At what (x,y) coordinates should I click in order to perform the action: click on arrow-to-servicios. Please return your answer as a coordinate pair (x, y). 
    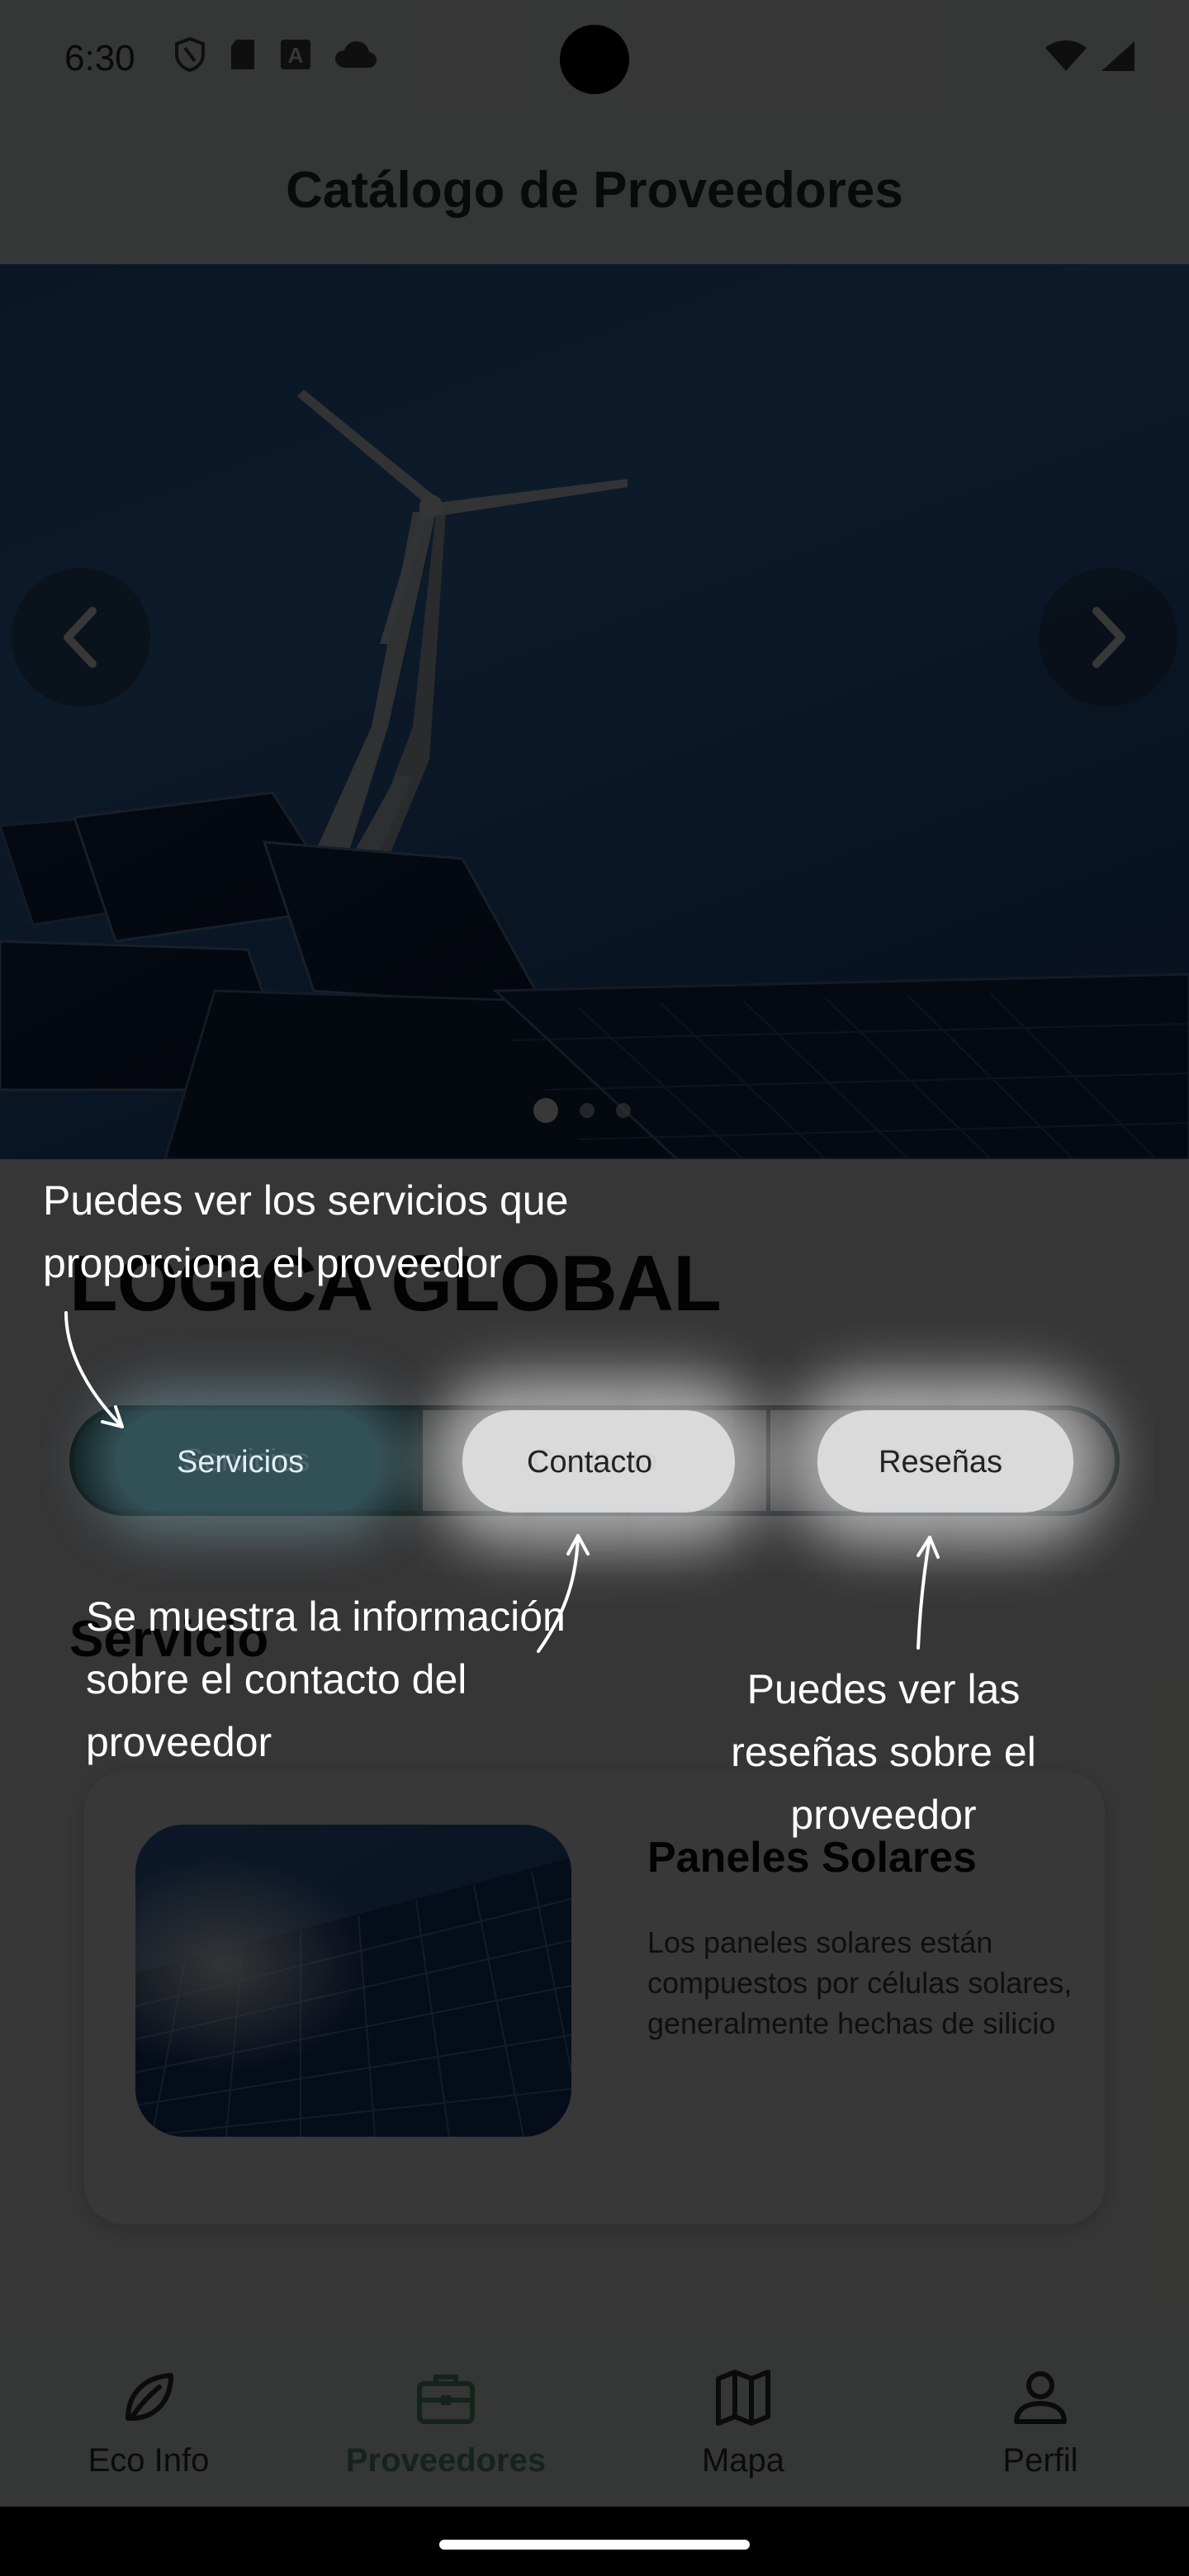
    Looking at the image, I should click on (94, 1369).